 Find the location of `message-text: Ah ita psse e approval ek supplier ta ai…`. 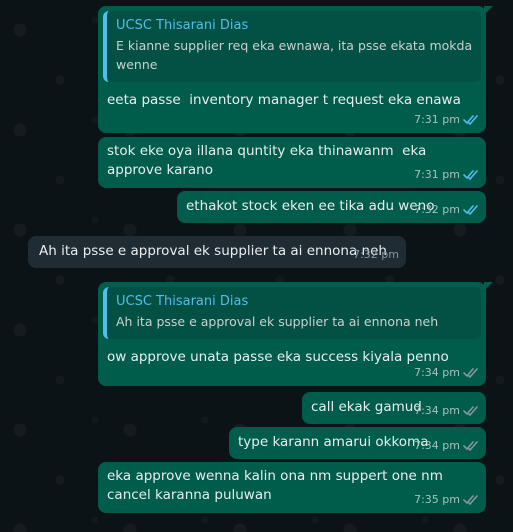

message-text: Ah ita psse e approval ek supplier ta ai… is located at coordinates (213, 251).